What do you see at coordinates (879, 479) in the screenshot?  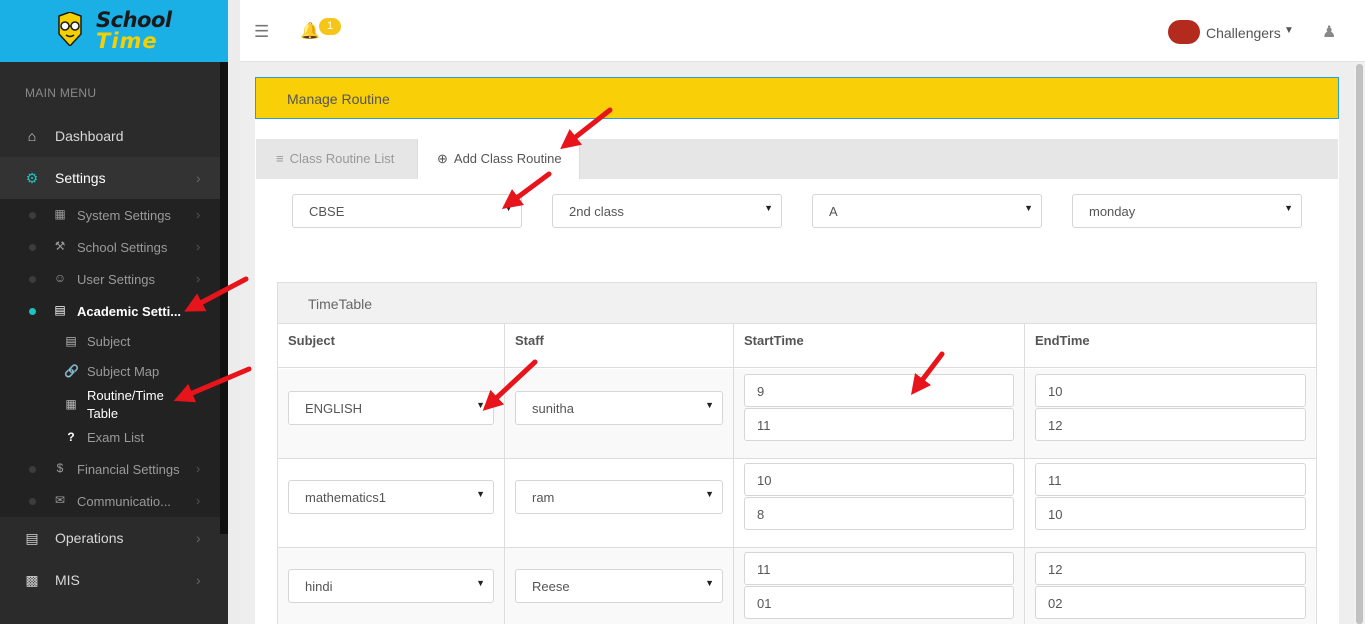 I see `start-time-input: 10` at bounding box center [879, 479].